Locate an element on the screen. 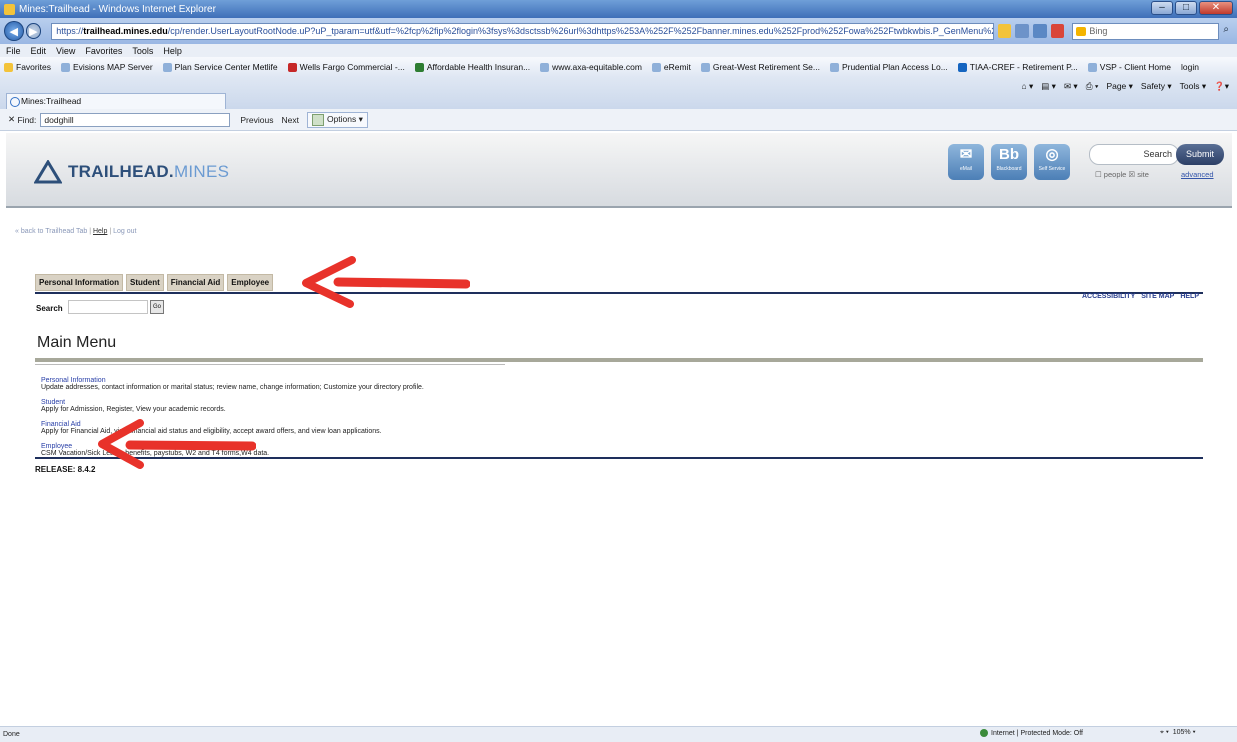 Image resolution: width=1237 pixels, height=742 pixels. student-link: Student is located at coordinates (133, 402).